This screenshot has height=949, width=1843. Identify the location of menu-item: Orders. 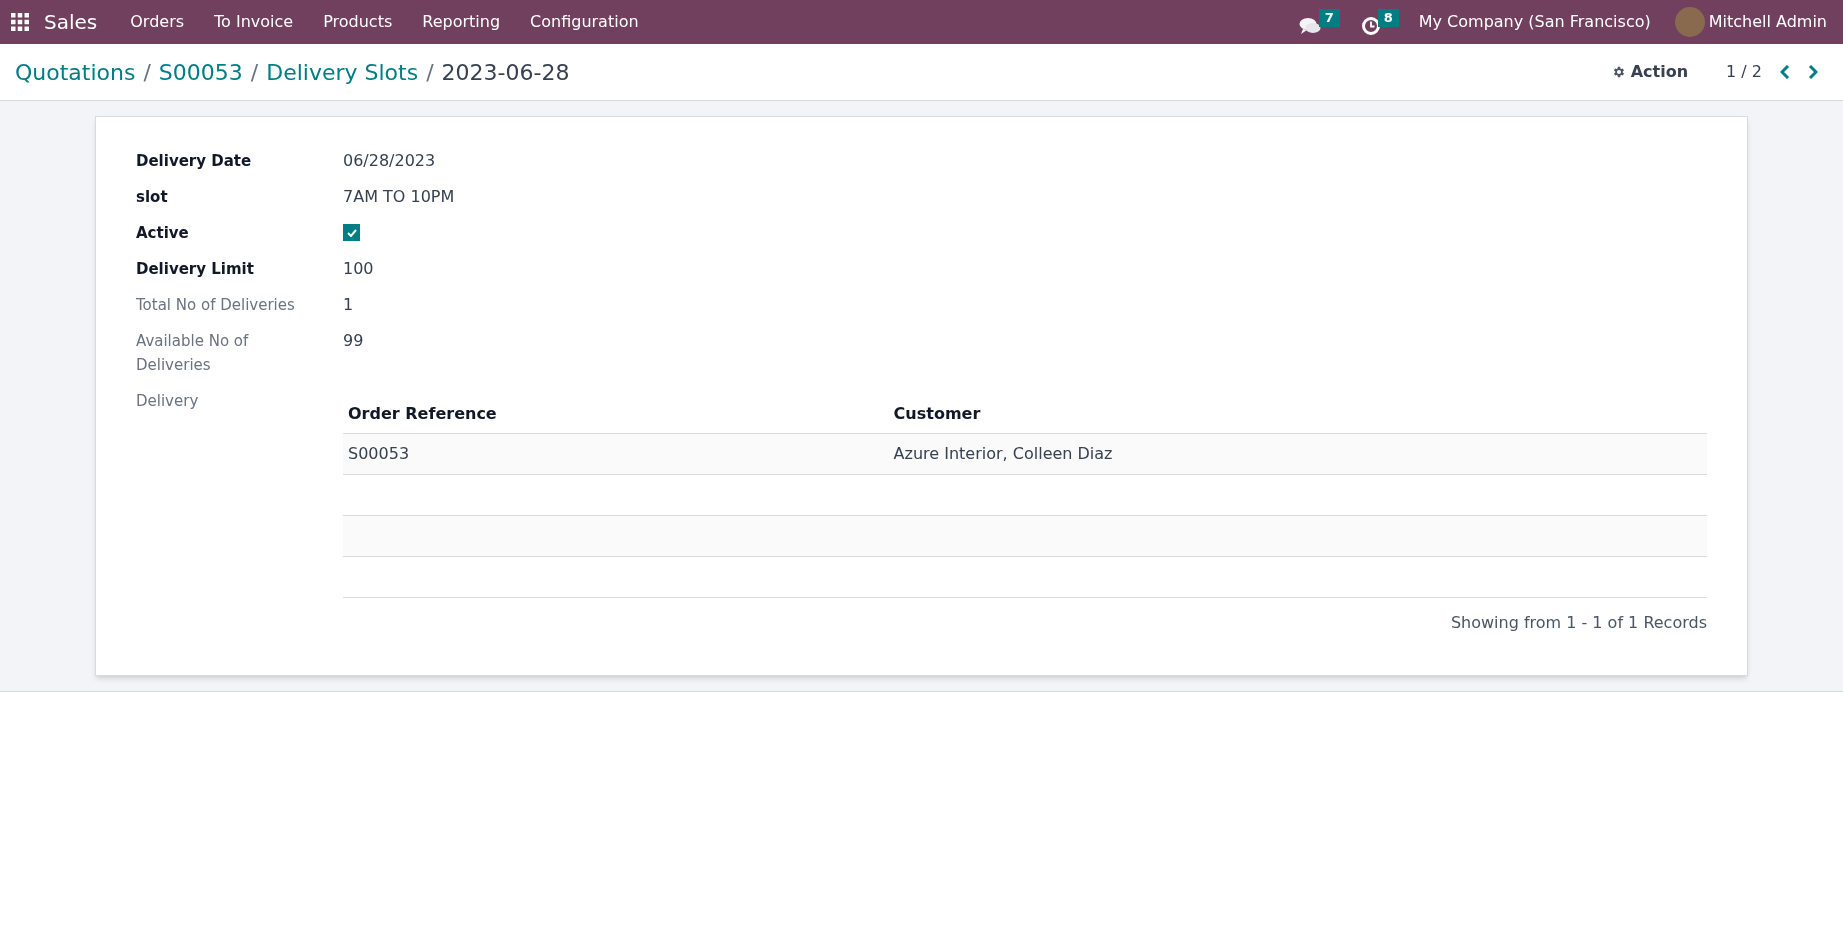
(157, 22).